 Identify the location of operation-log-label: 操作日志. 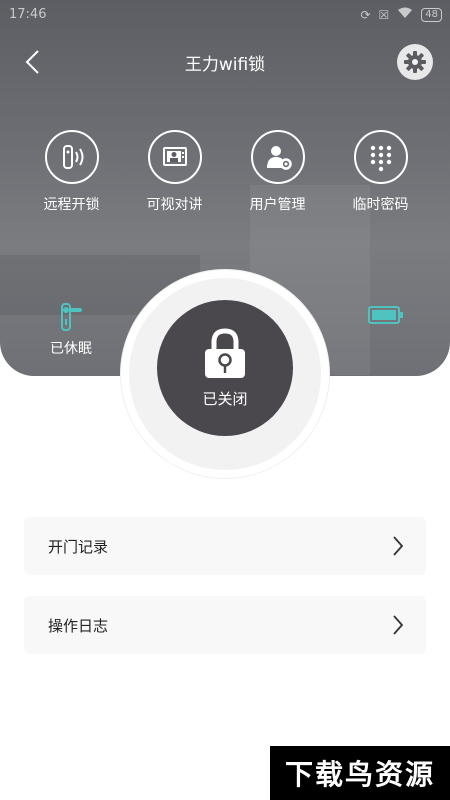
(78, 625).